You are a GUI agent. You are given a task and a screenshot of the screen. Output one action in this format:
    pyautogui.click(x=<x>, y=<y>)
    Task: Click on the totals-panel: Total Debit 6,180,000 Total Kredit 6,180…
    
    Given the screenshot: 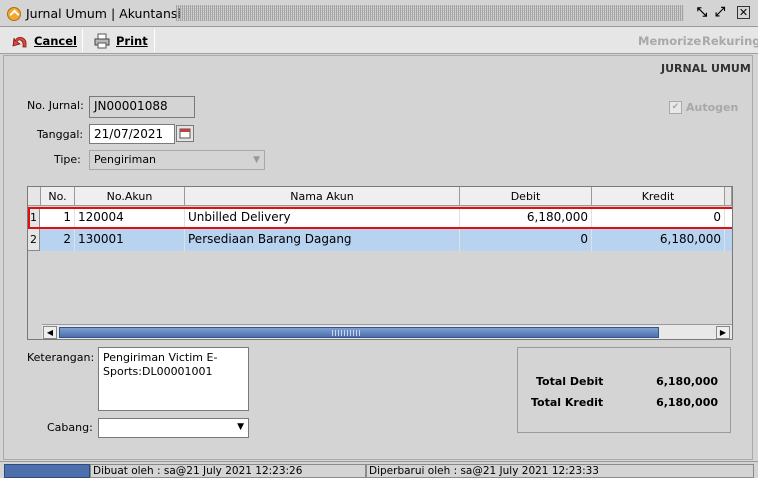 What is the action you would take?
    pyautogui.click(x=624, y=390)
    